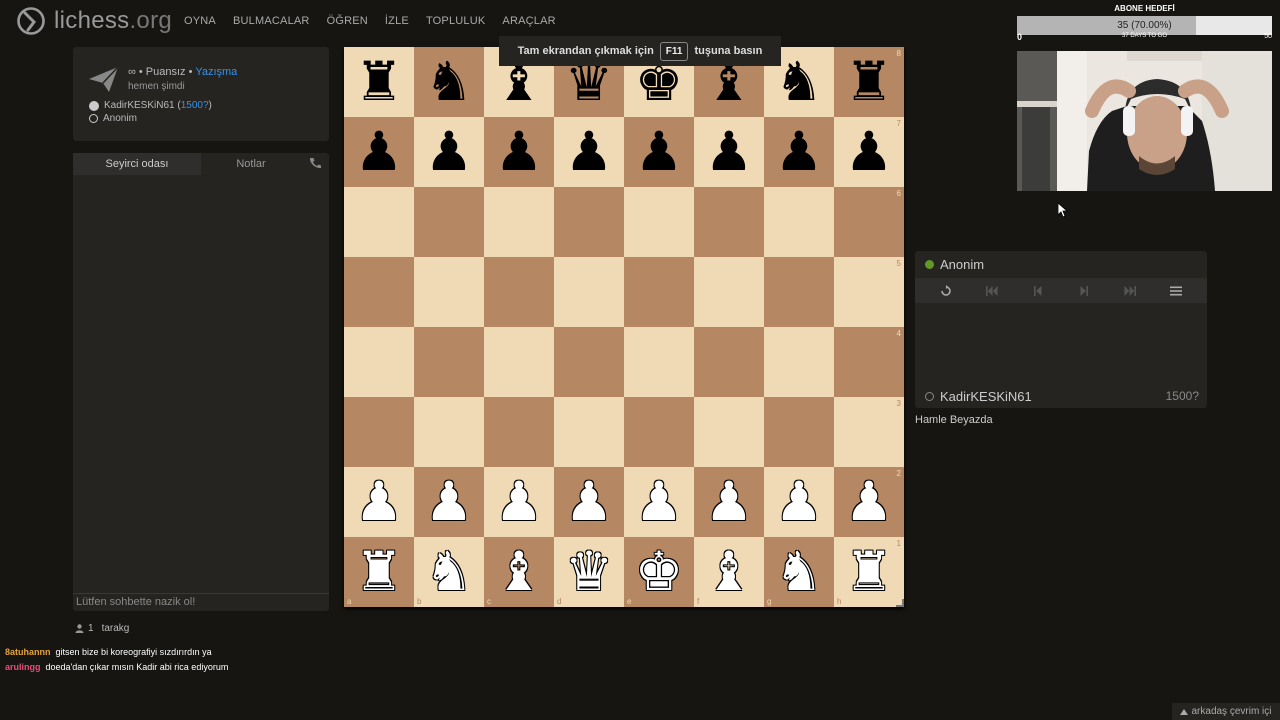 The height and width of the screenshot is (720, 1280). What do you see at coordinates (528, 21) in the screenshot?
I see `nav-tools: ARAÇLAR` at bounding box center [528, 21].